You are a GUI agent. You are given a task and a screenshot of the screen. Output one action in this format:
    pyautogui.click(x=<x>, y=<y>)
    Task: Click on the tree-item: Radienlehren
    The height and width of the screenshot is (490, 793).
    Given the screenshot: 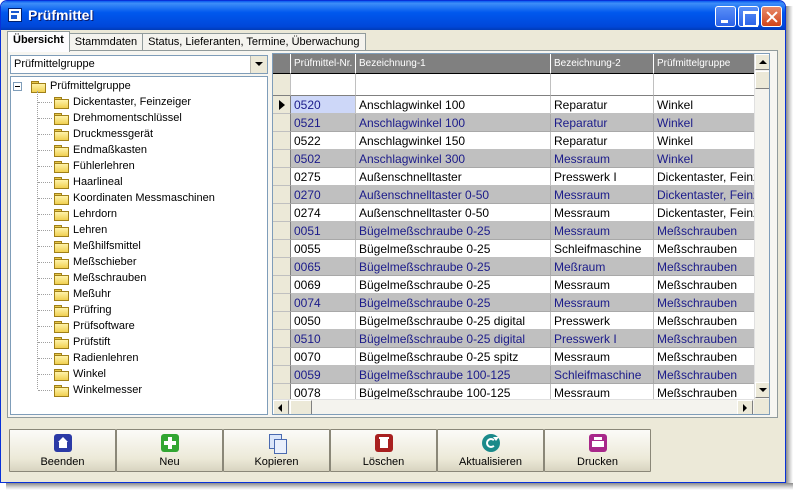 What is the action you would take?
    pyautogui.click(x=87, y=358)
    